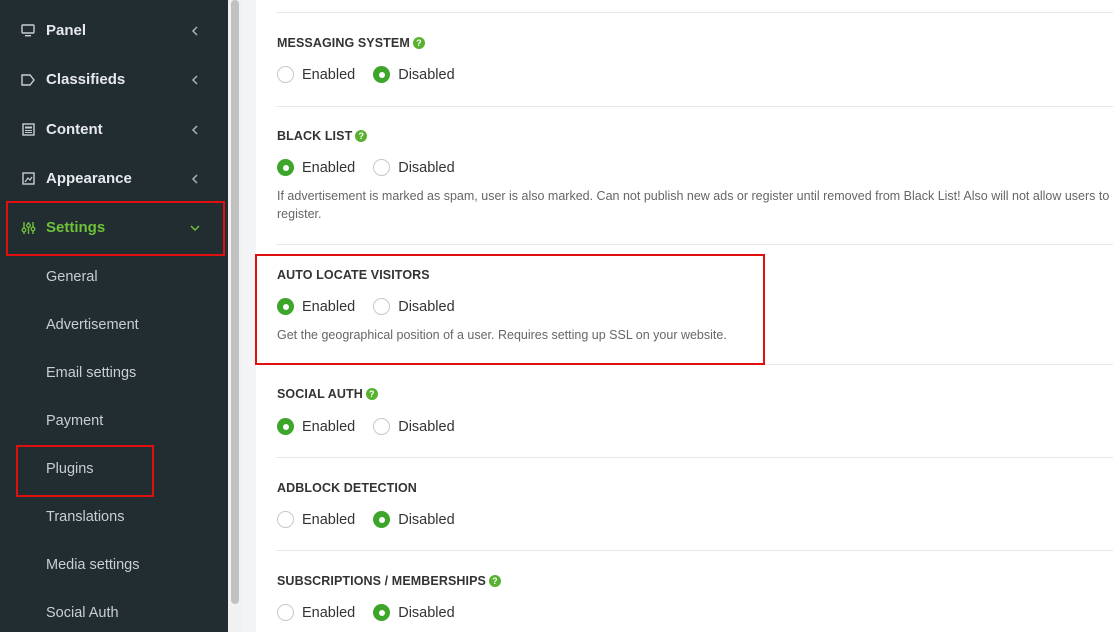 The image size is (1113, 632). I want to click on sidebar-subitem-advertisement: Advertisement, so click(92, 325).